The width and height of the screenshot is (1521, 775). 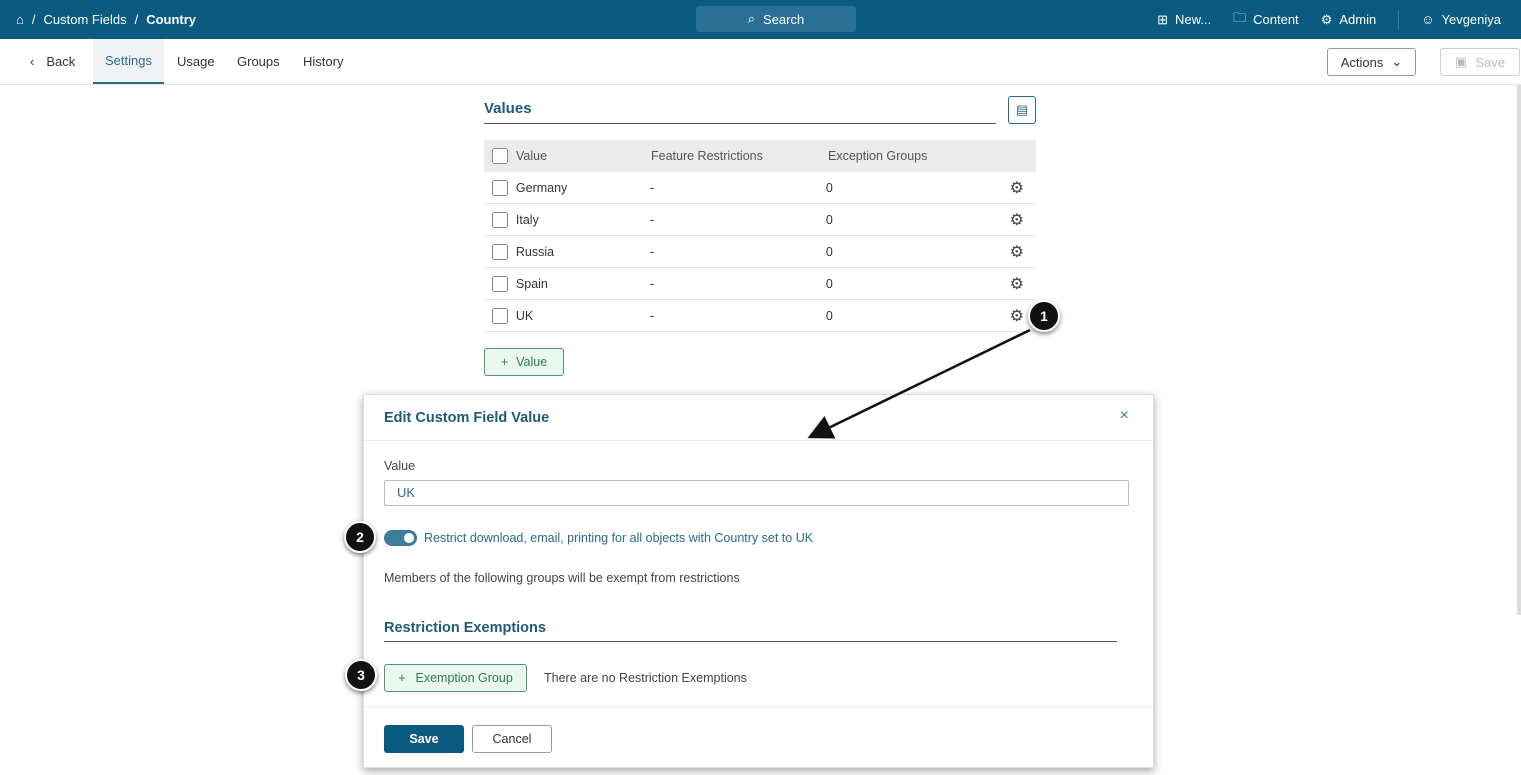 I want to click on callout-3: 3, so click(x=361, y=675).